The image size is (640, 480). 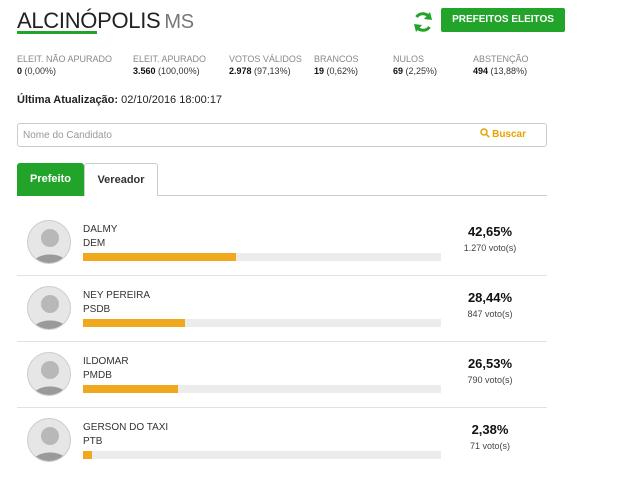 What do you see at coordinates (500, 71) in the screenshot?
I see `stat-value: 494 (13,88%)` at bounding box center [500, 71].